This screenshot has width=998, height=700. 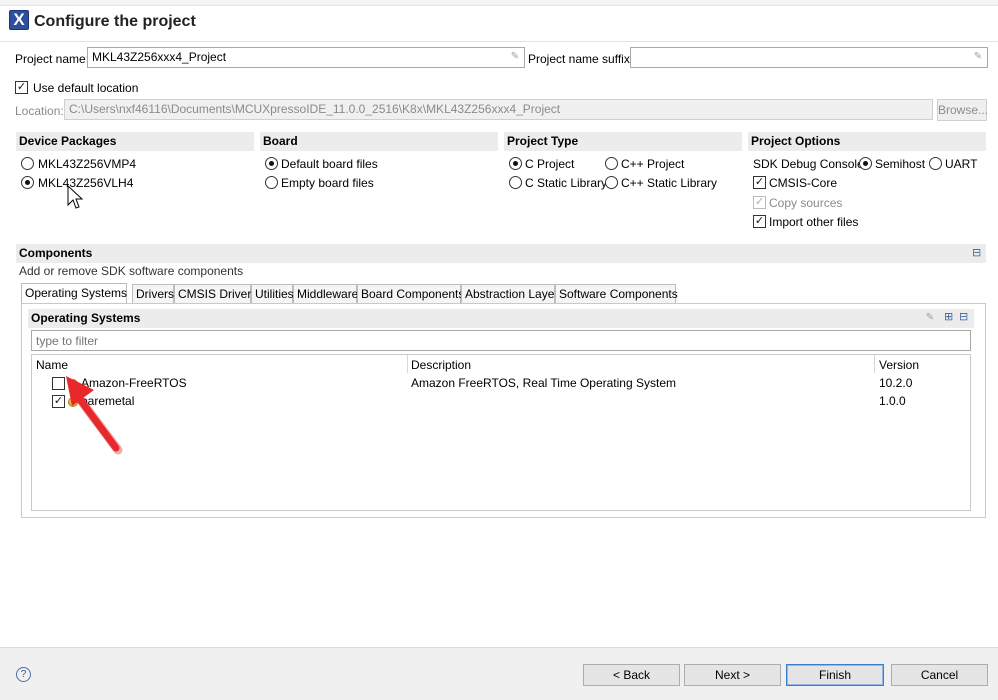 I want to click on project-type-label: C Static Library, so click(x=566, y=183).